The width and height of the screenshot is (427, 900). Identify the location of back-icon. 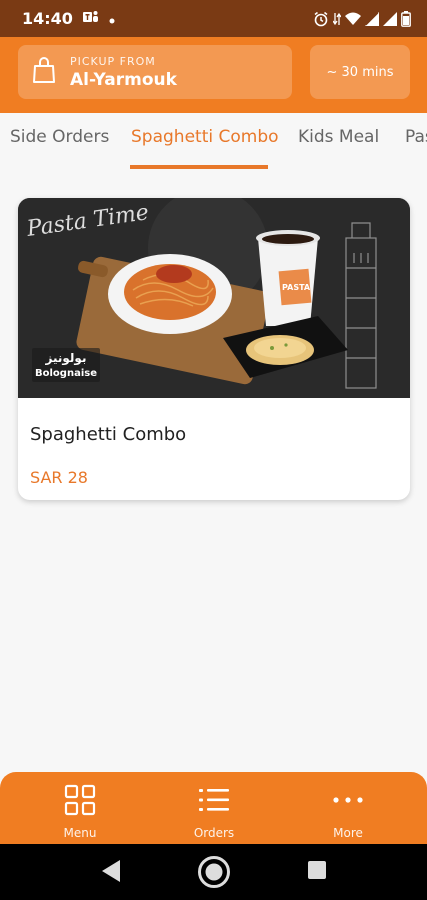
(111, 873).